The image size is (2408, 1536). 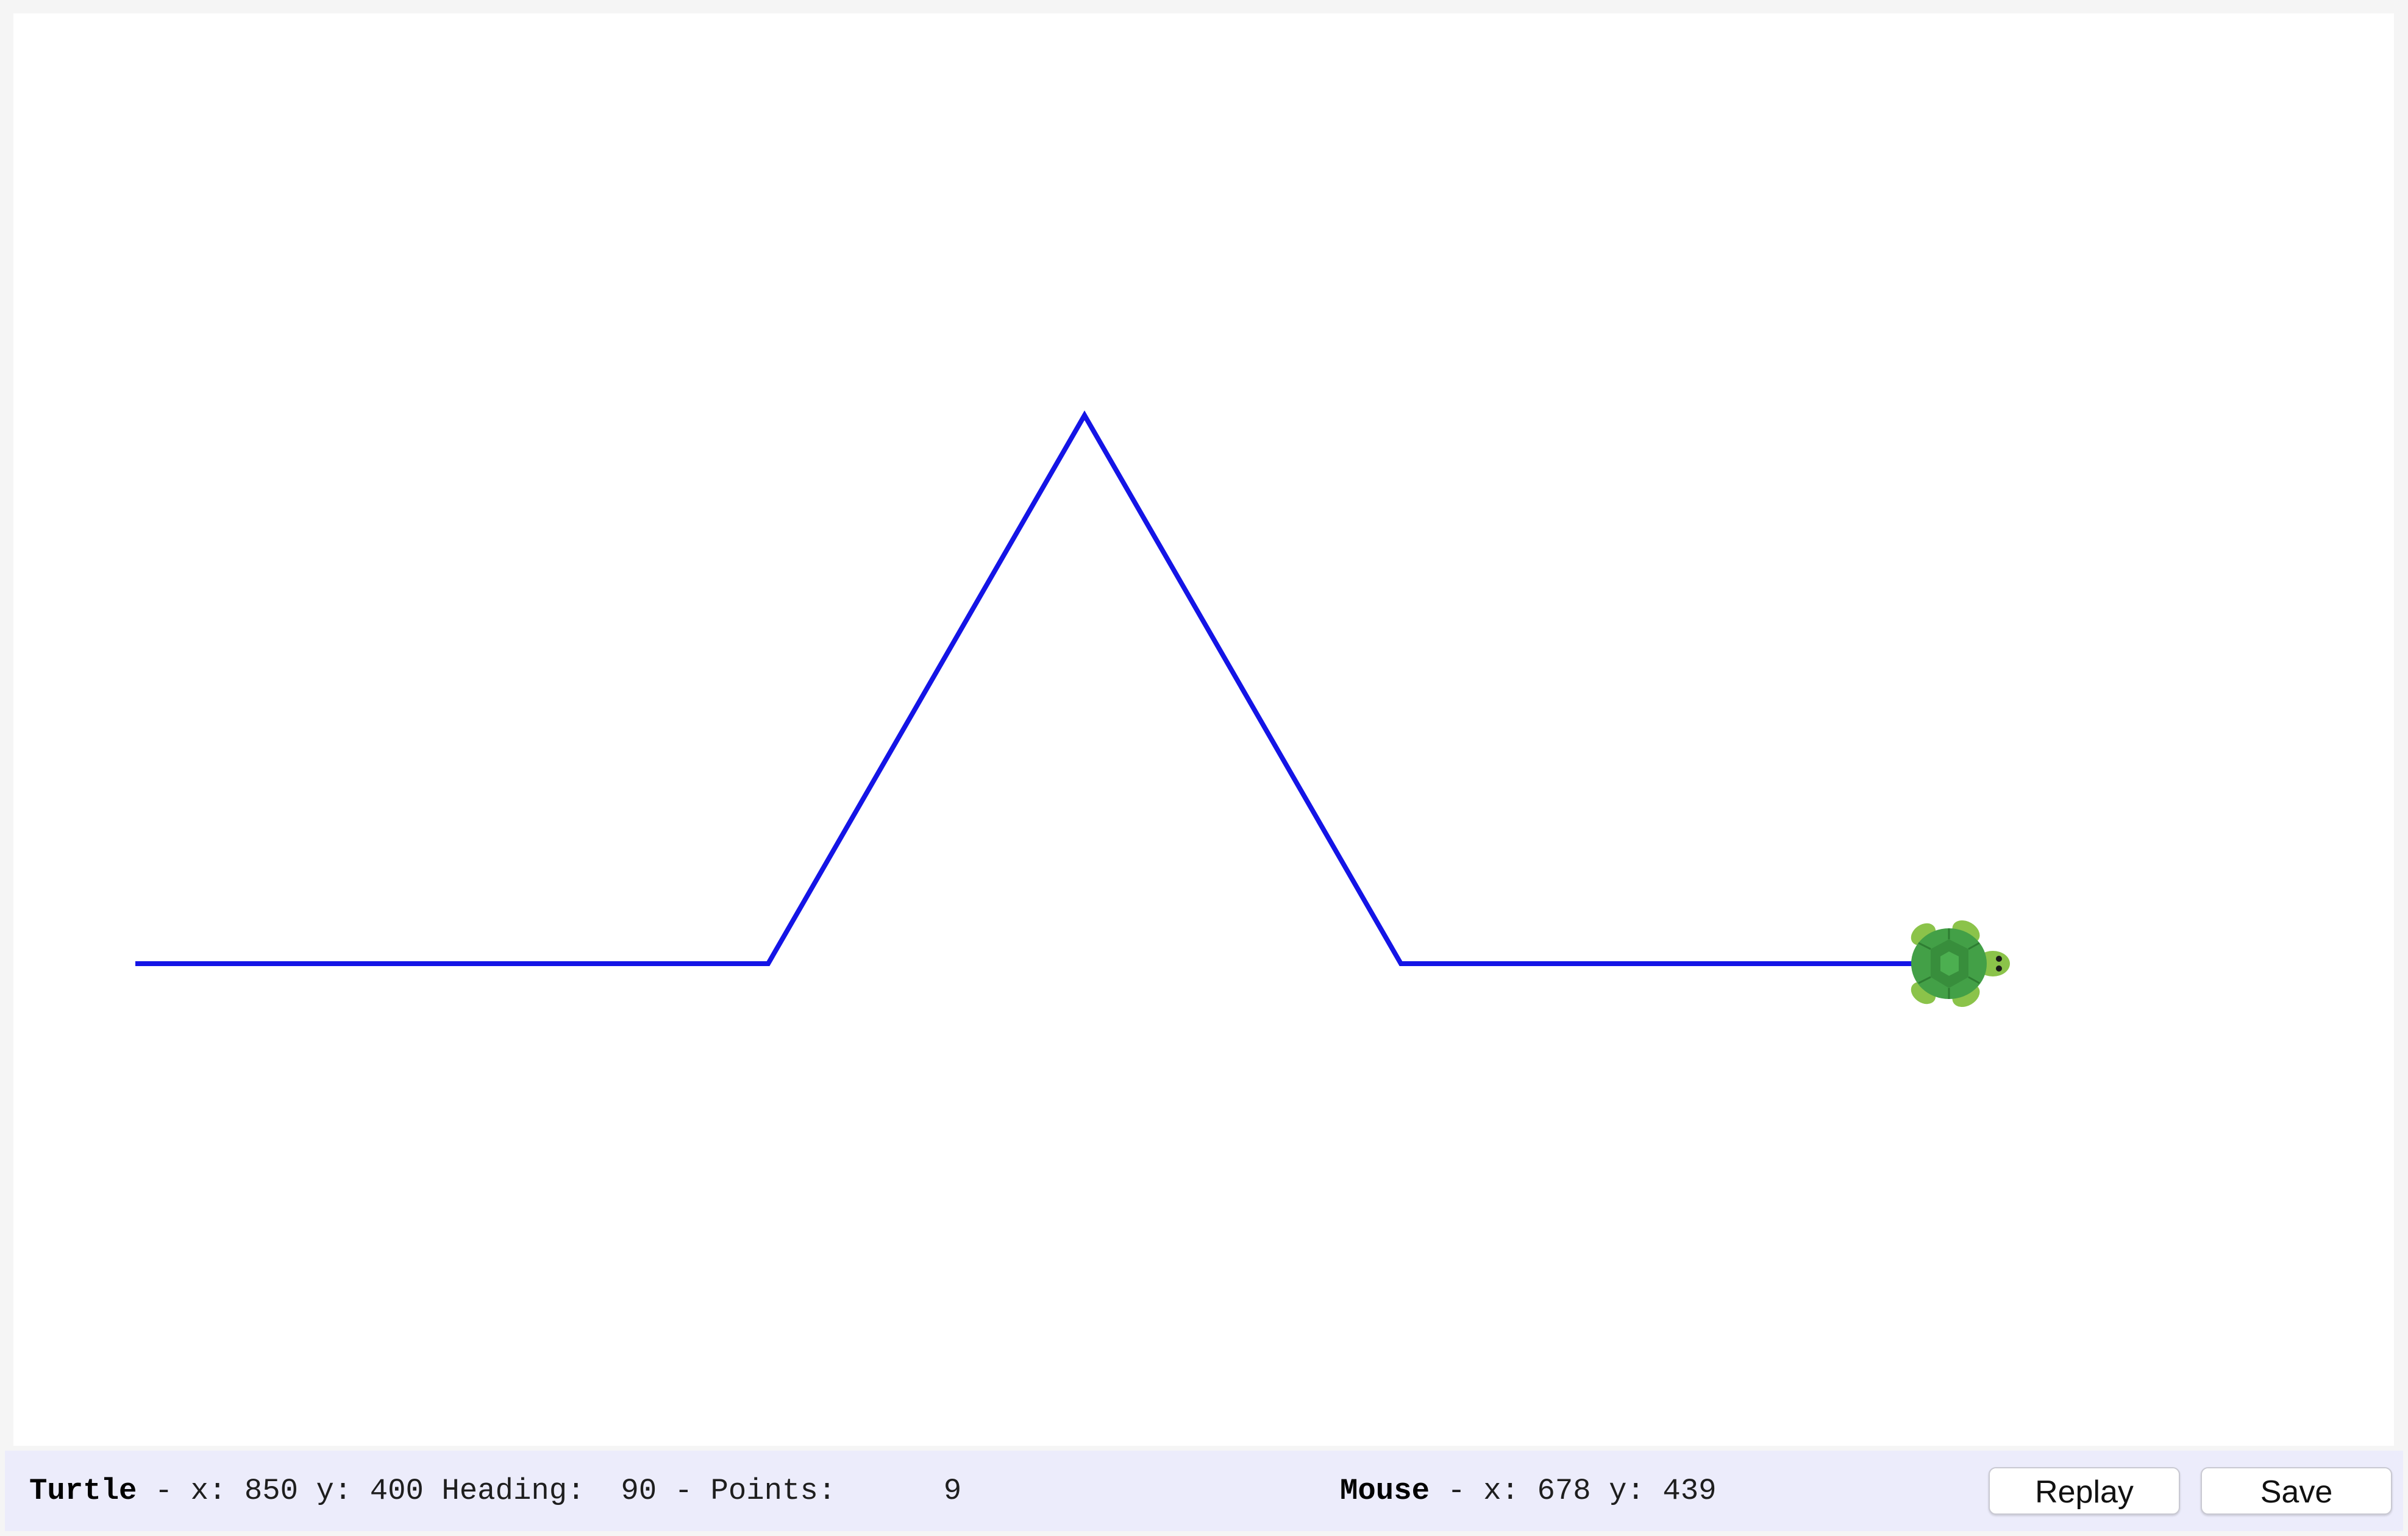 I want to click on mouse-y-label: y:, so click(x=1627, y=1491).